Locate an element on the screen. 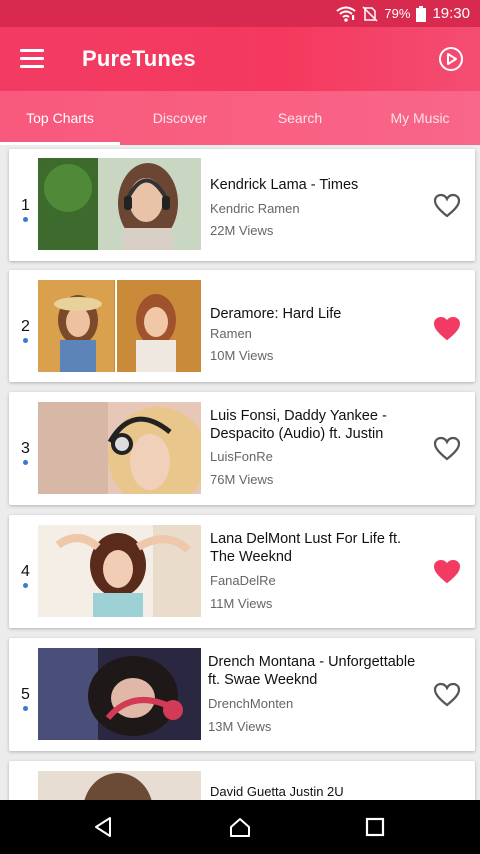  tab-search: Search is located at coordinates (300, 118).